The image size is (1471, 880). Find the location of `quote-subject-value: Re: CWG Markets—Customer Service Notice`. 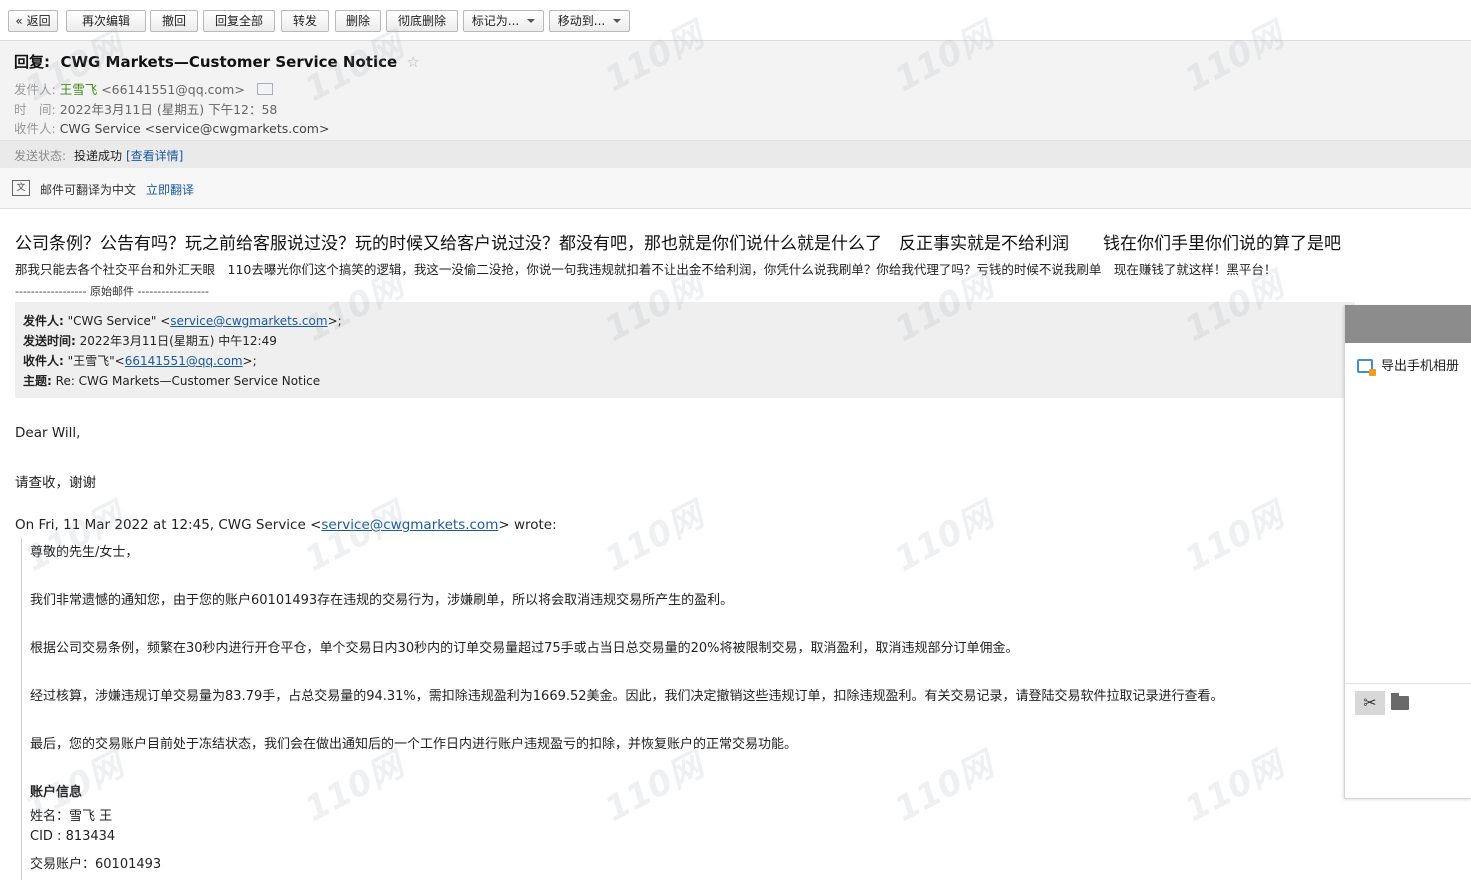

quote-subject-value: Re: CWG Markets—Customer Service Notice is located at coordinates (188, 381).